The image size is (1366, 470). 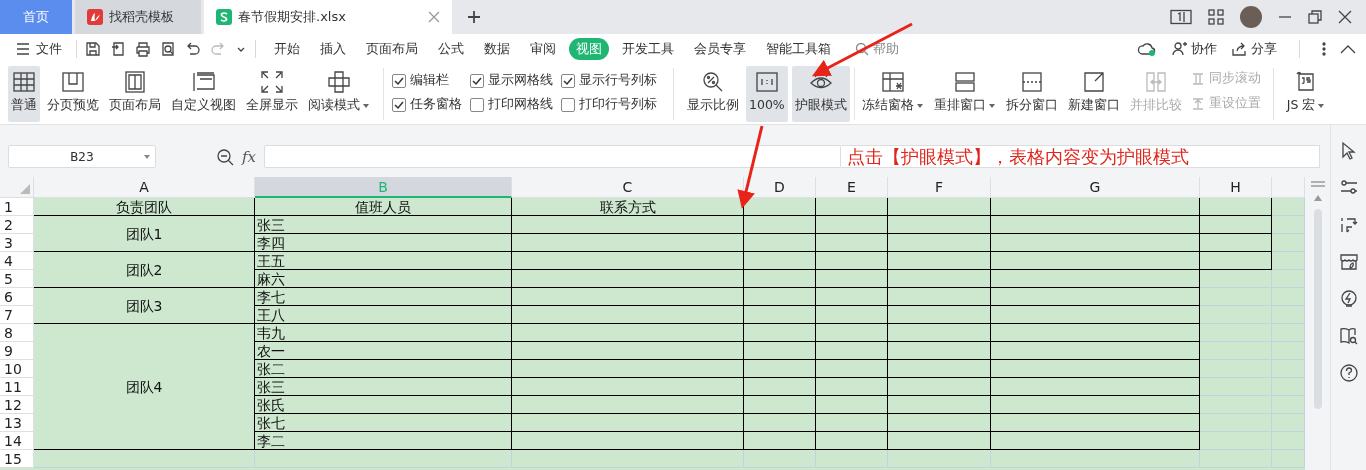 I want to click on name-box: B23, so click(x=82, y=156).